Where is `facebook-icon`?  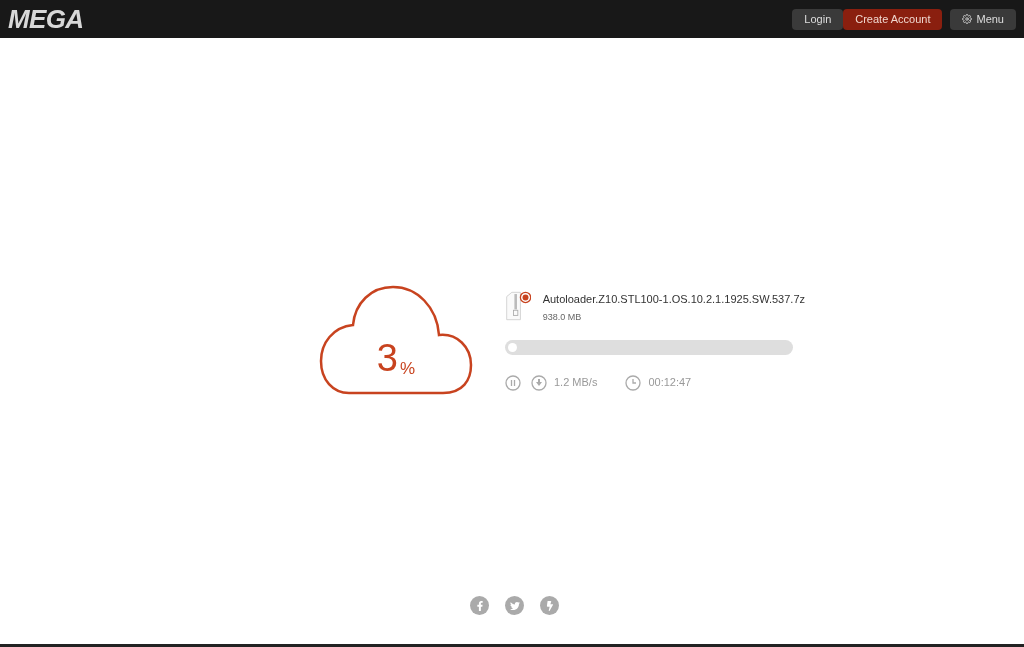
facebook-icon is located at coordinates (479, 605).